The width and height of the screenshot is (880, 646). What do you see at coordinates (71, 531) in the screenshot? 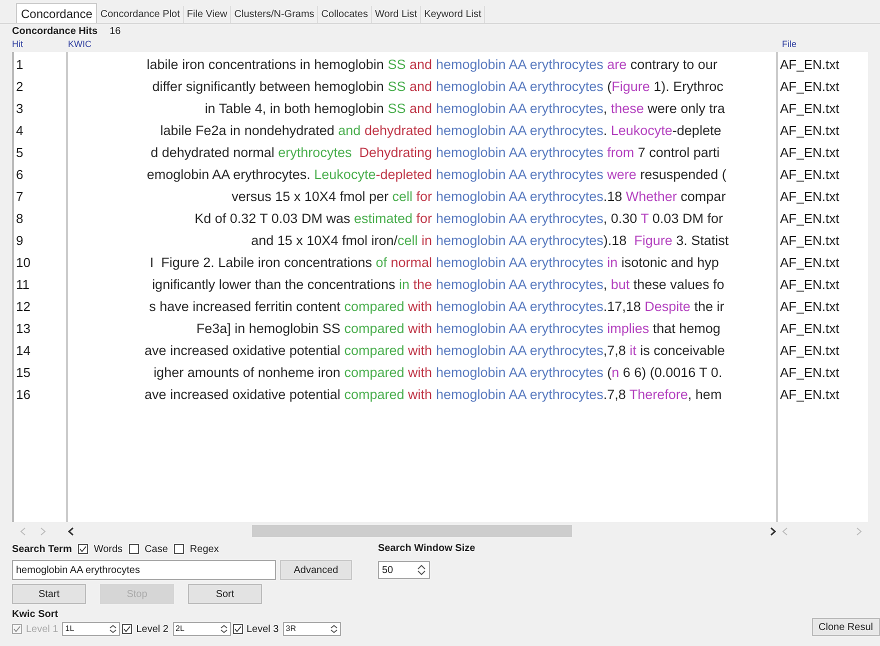
I see `scroll-left-icon` at bounding box center [71, 531].